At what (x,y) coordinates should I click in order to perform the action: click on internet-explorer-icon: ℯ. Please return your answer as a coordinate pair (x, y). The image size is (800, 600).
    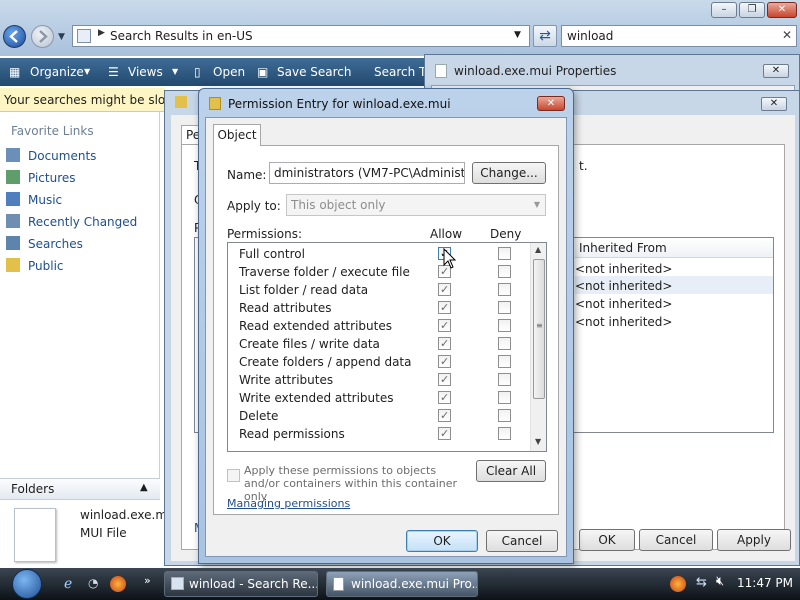
    Looking at the image, I should click on (68, 584).